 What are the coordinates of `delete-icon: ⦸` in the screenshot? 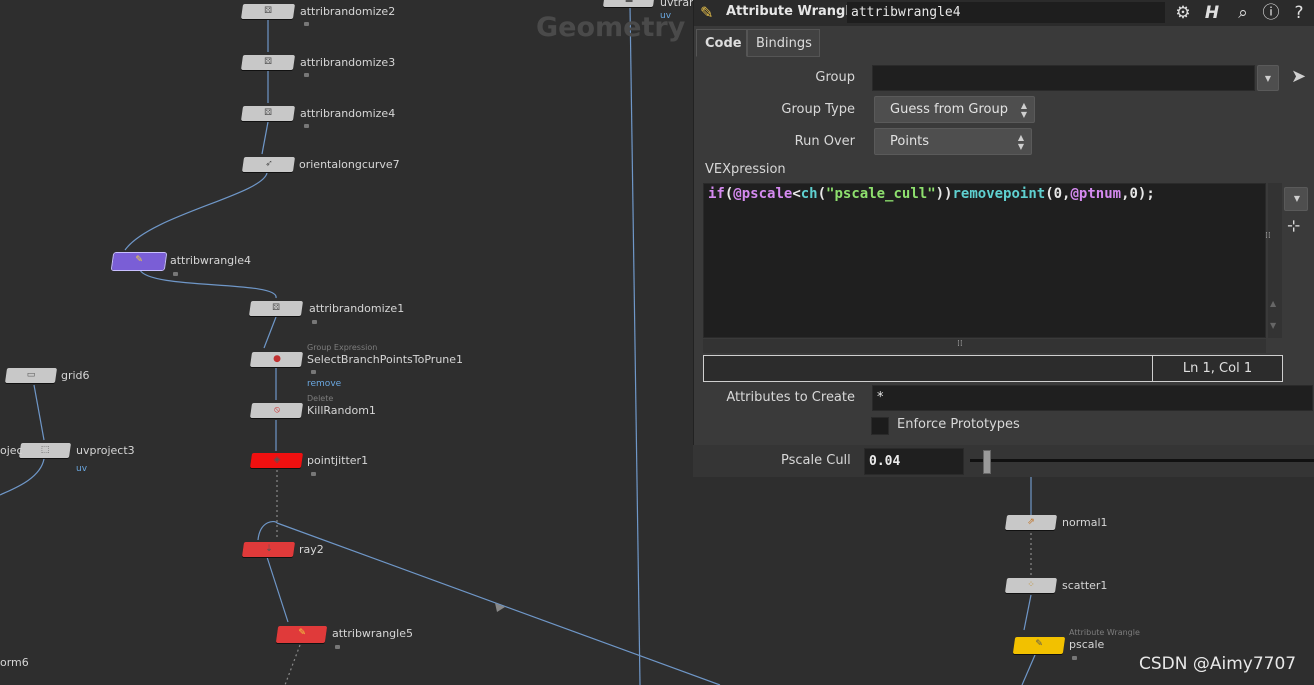 It's located at (276, 410).